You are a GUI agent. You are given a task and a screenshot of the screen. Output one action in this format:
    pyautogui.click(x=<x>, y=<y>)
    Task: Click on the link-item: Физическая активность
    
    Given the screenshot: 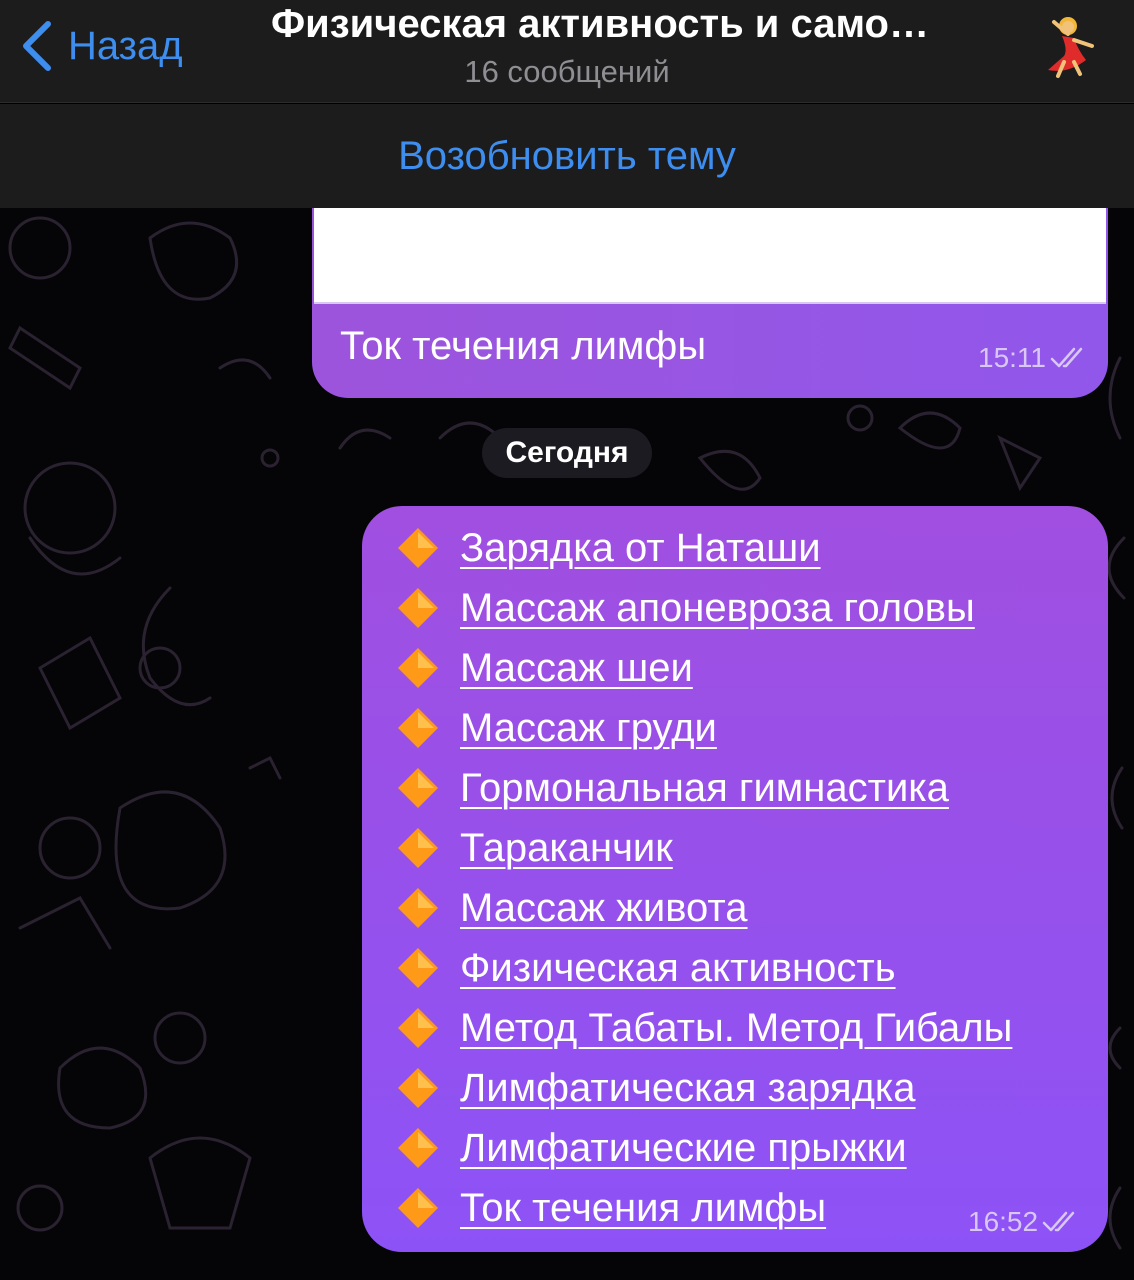 What is the action you would take?
    pyautogui.click(x=678, y=968)
    